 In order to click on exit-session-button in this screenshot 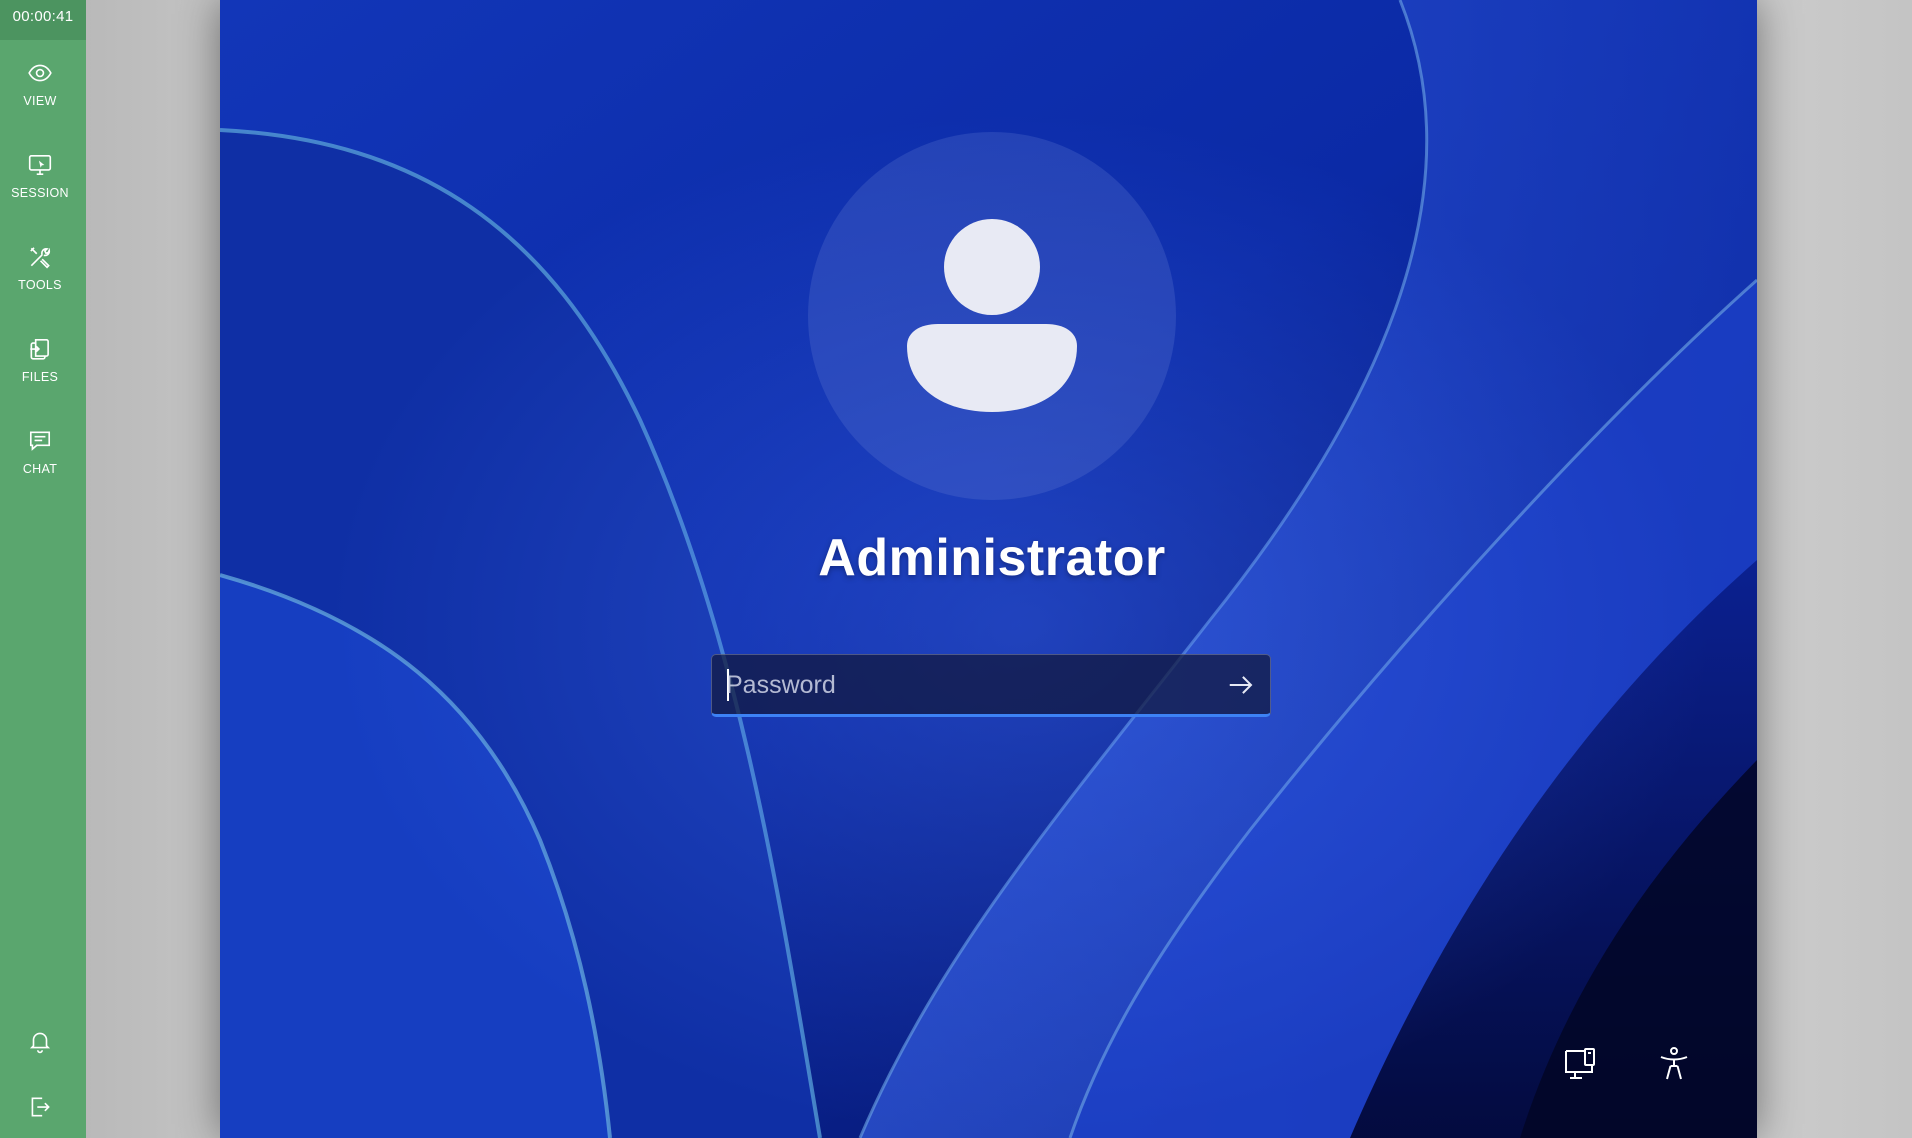, I will do `click(40, 1114)`.